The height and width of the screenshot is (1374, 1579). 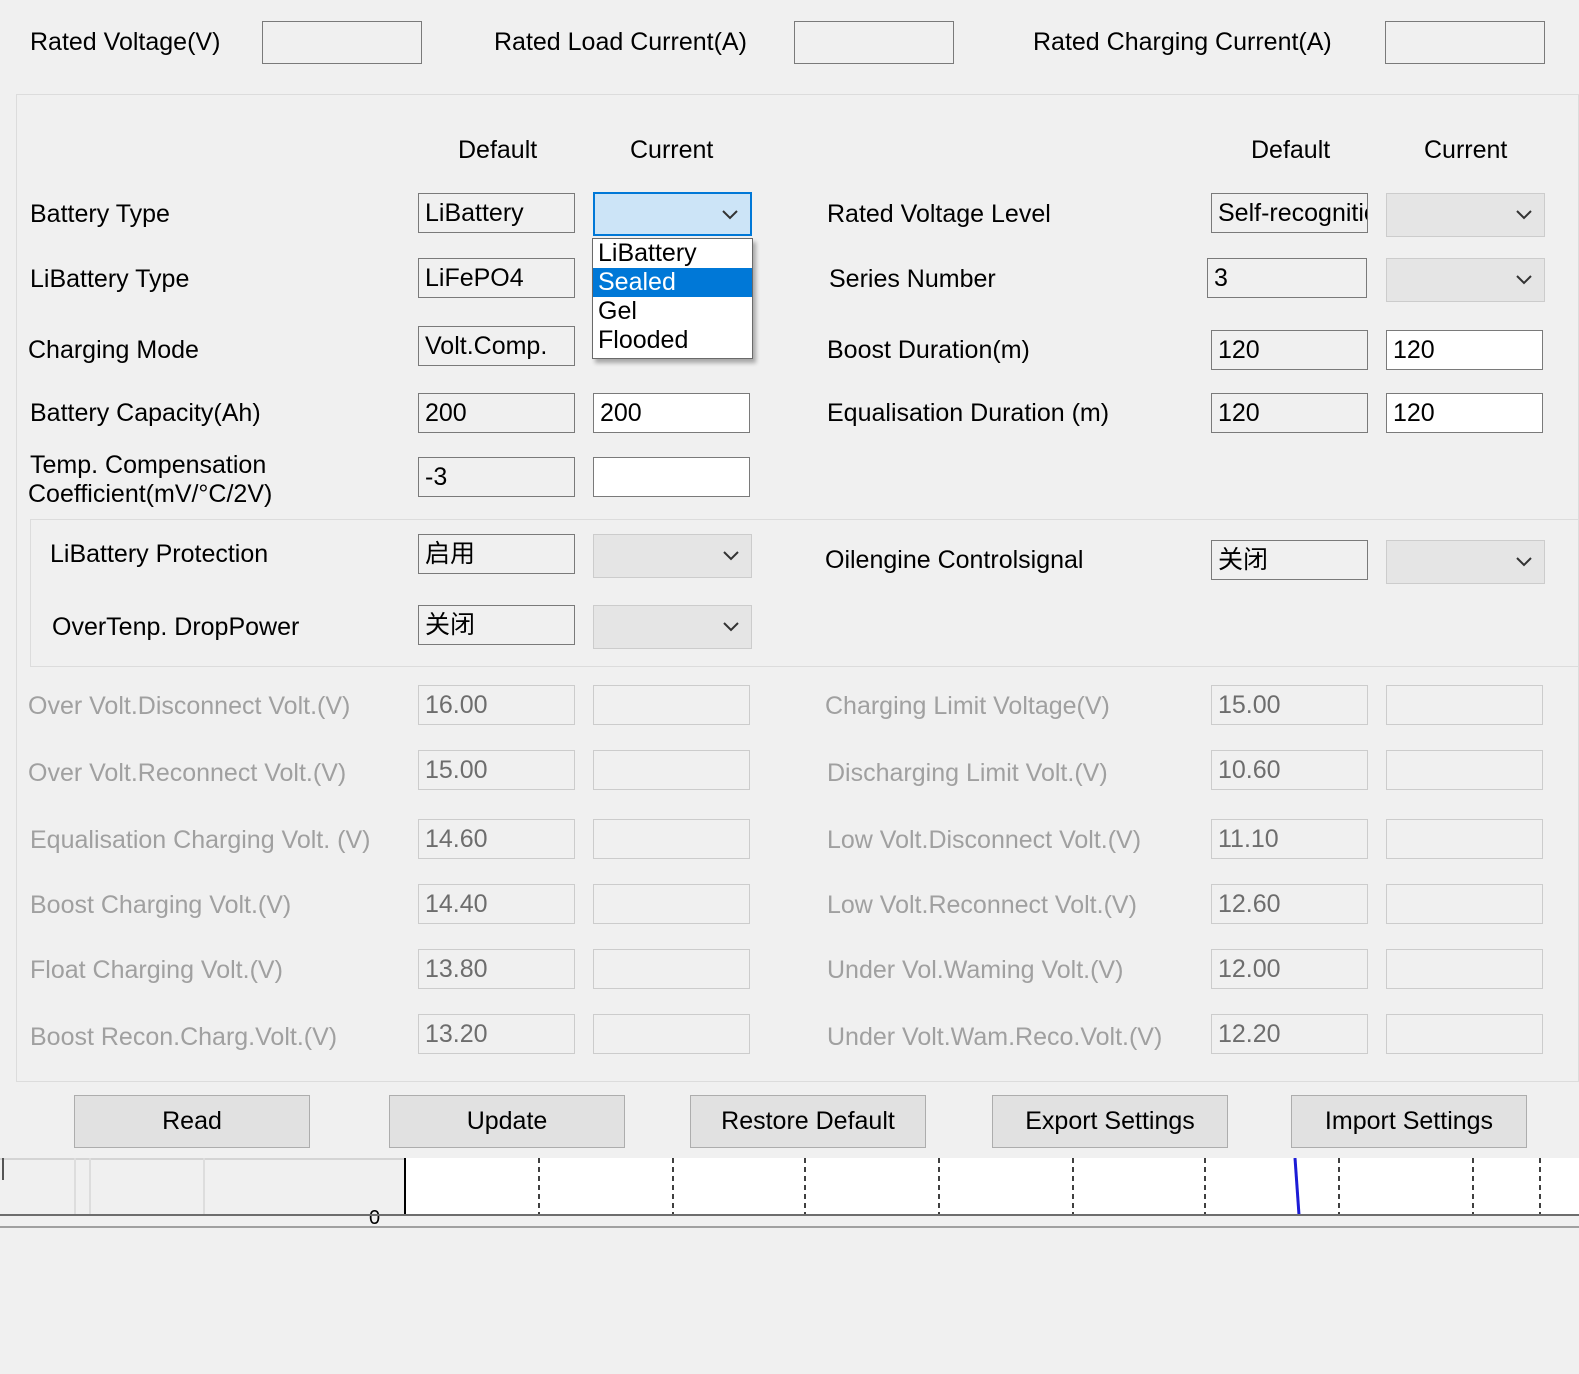 I want to click on equalisation-charging-volt-current, so click(x=671, y=839).